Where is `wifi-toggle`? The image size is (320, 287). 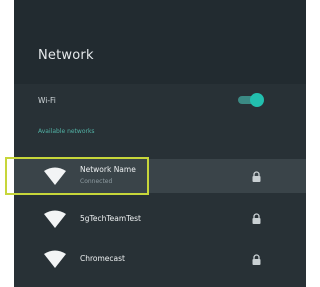 wifi-toggle is located at coordinates (251, 100).